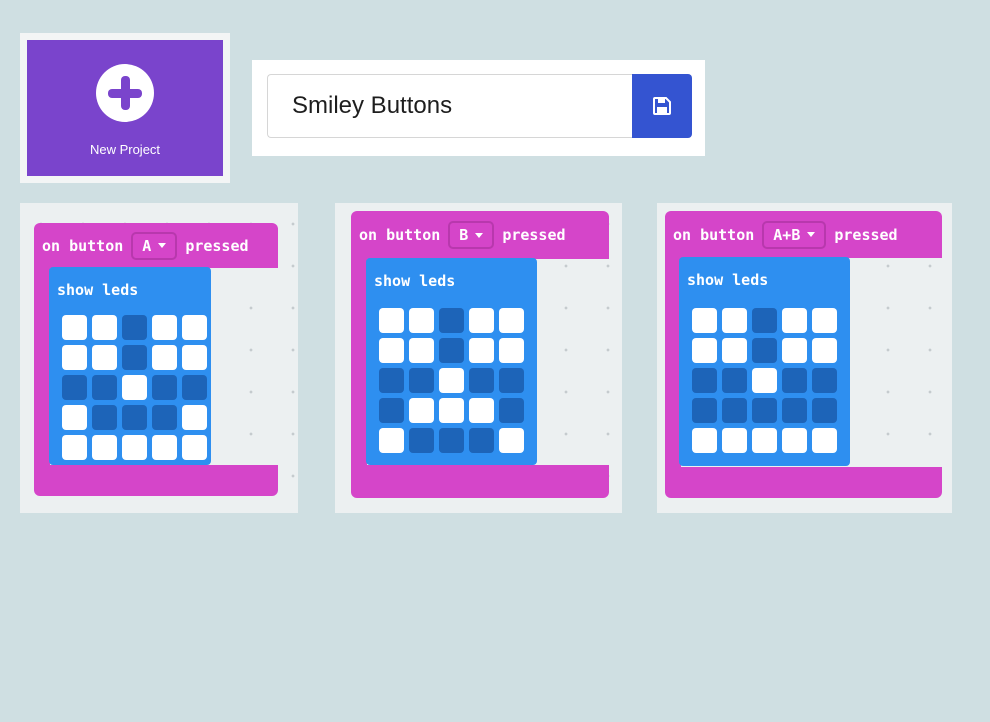 This screenshot has height=722, width=990. I want to click on event-block-a: on button A pressed, so click(156, 245).